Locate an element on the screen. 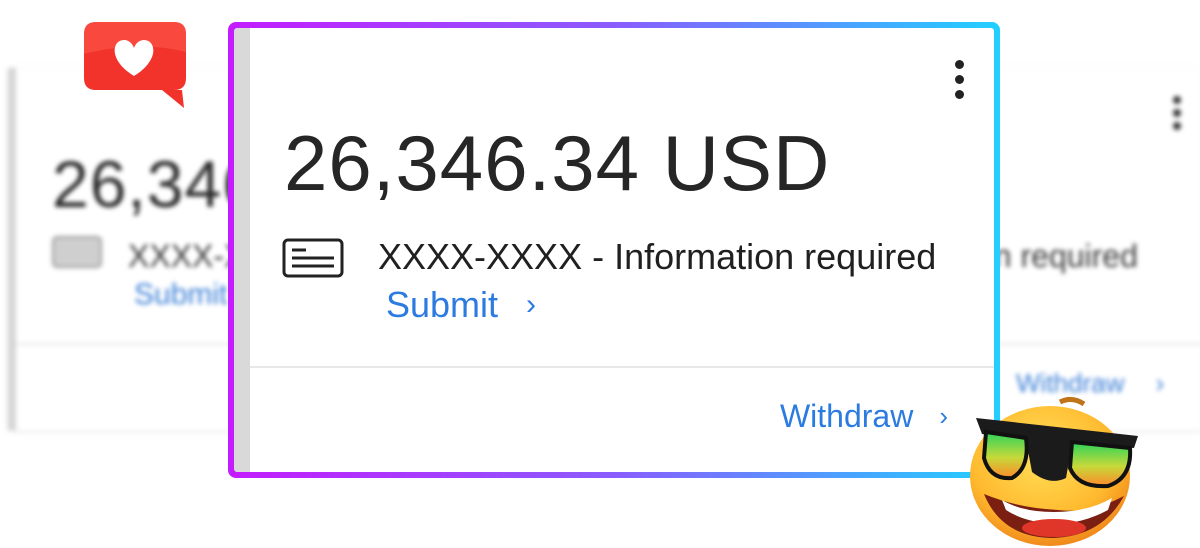 This screenshot has width=1200, height=548. submit-link: Submit › is located at coordinates (461, 305).